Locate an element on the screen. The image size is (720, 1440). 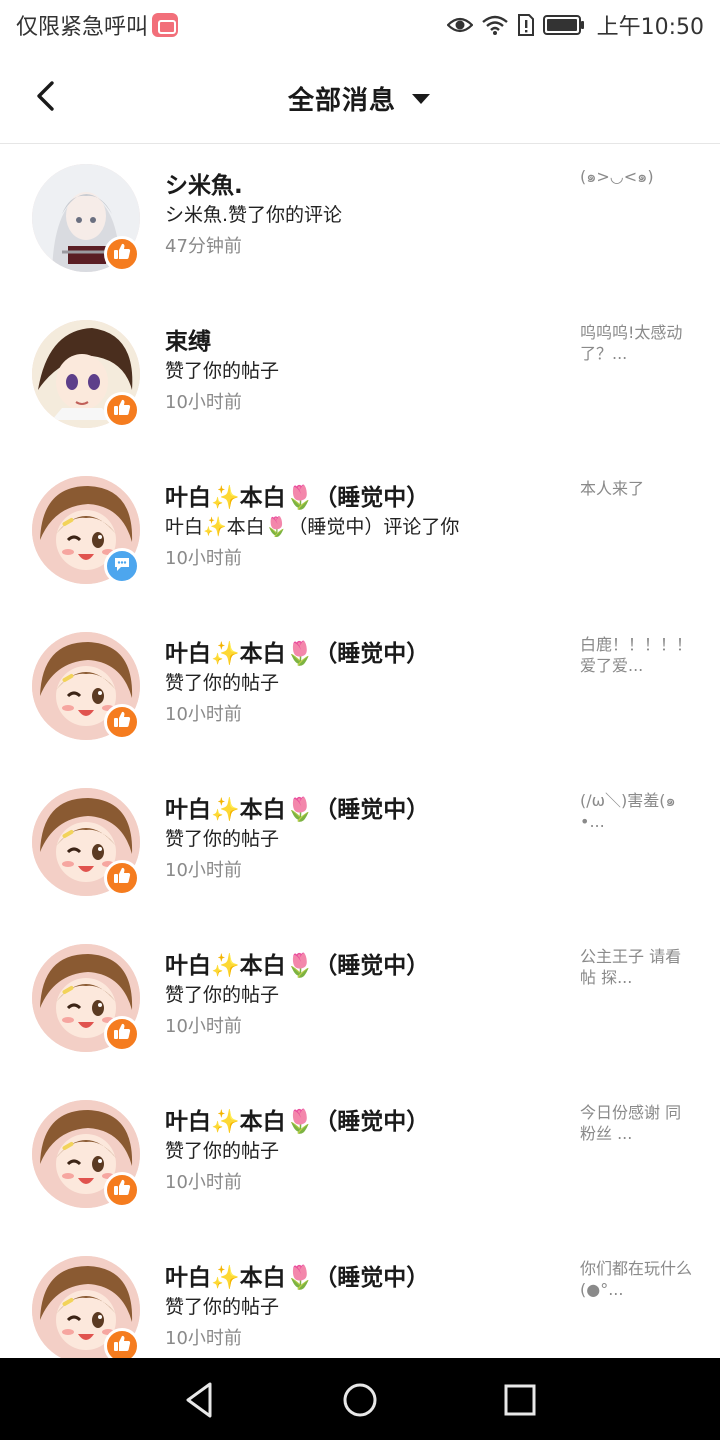
content-preview: (๑>◡<๑) is located at coordinates (636, 176).